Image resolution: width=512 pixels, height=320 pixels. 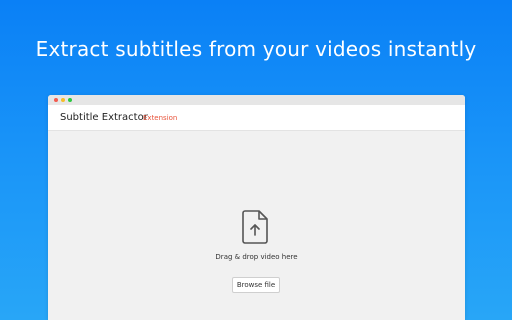 I want to click on minimize-window-dot, so click(x=63, y=100).